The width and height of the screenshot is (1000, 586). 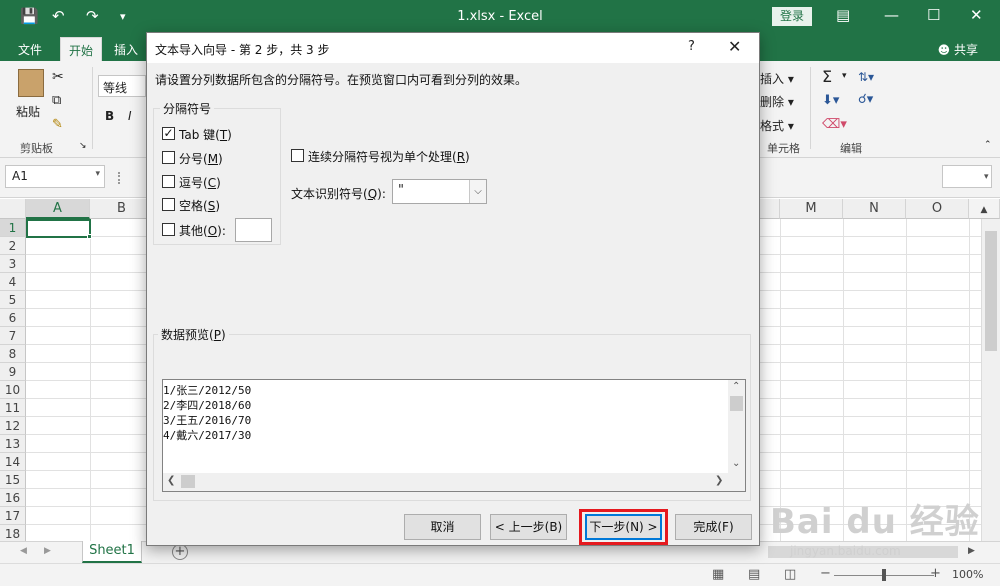 What do you see at coordinates (13, 408) in the screenshot?
I see `row-header: 11` at bounding box center [13, 408].